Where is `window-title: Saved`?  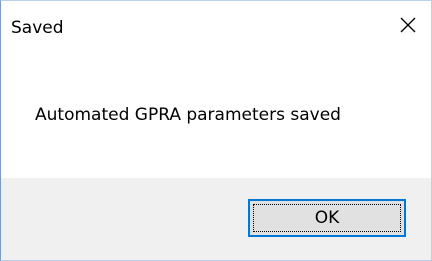 window-title: Saved is located at coordinates (37, 28).